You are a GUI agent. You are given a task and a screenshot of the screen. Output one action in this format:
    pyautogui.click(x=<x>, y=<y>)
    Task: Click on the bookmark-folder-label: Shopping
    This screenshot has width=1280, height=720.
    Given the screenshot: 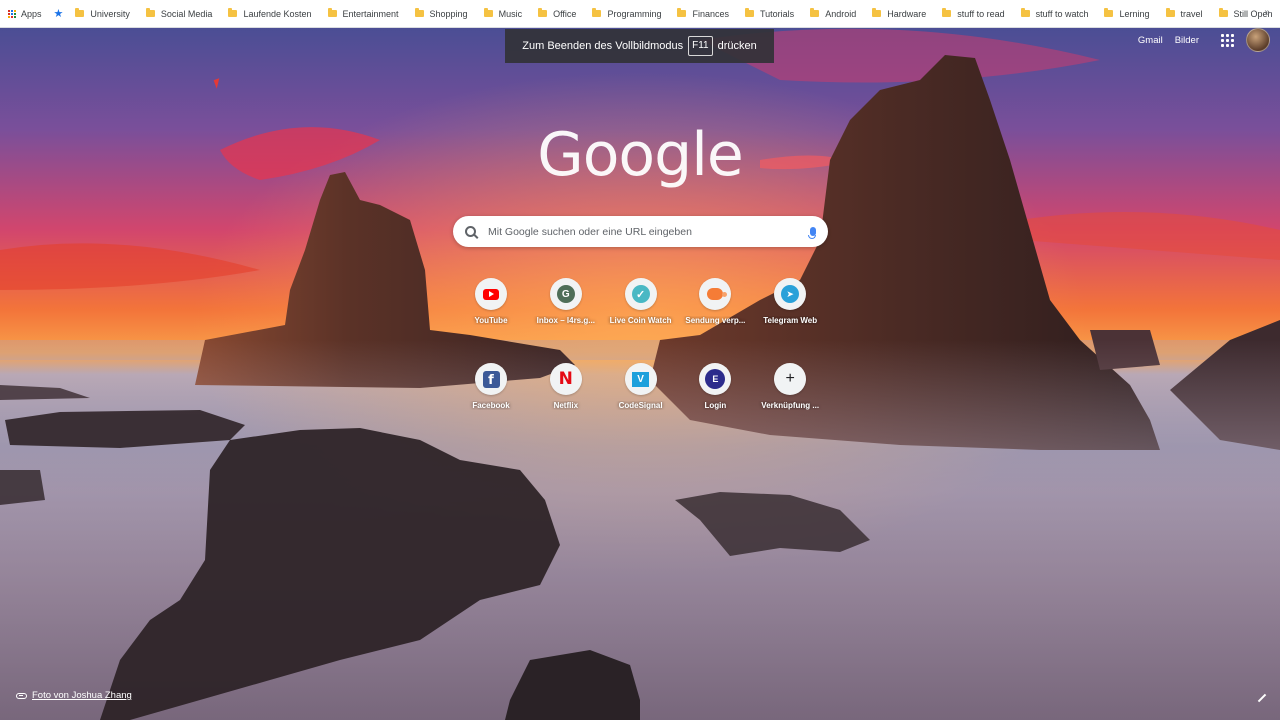 What is the action you would take?
    pyautogui.click(x=448, y=13)
    